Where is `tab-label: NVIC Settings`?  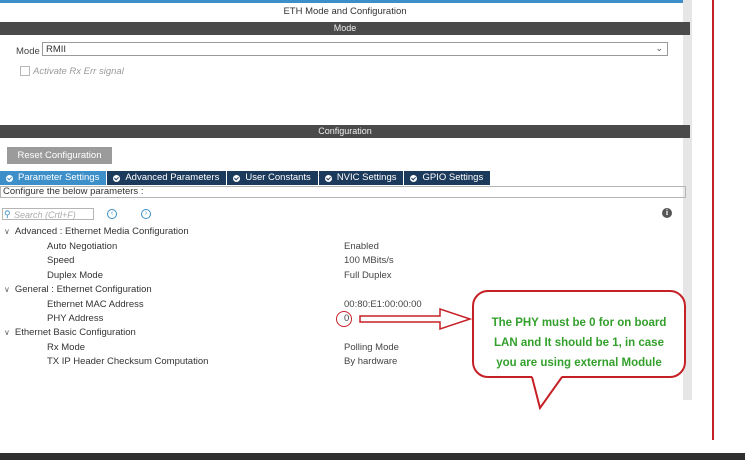
tab-label: NVIC Settings is located at coordinates (366, 177).